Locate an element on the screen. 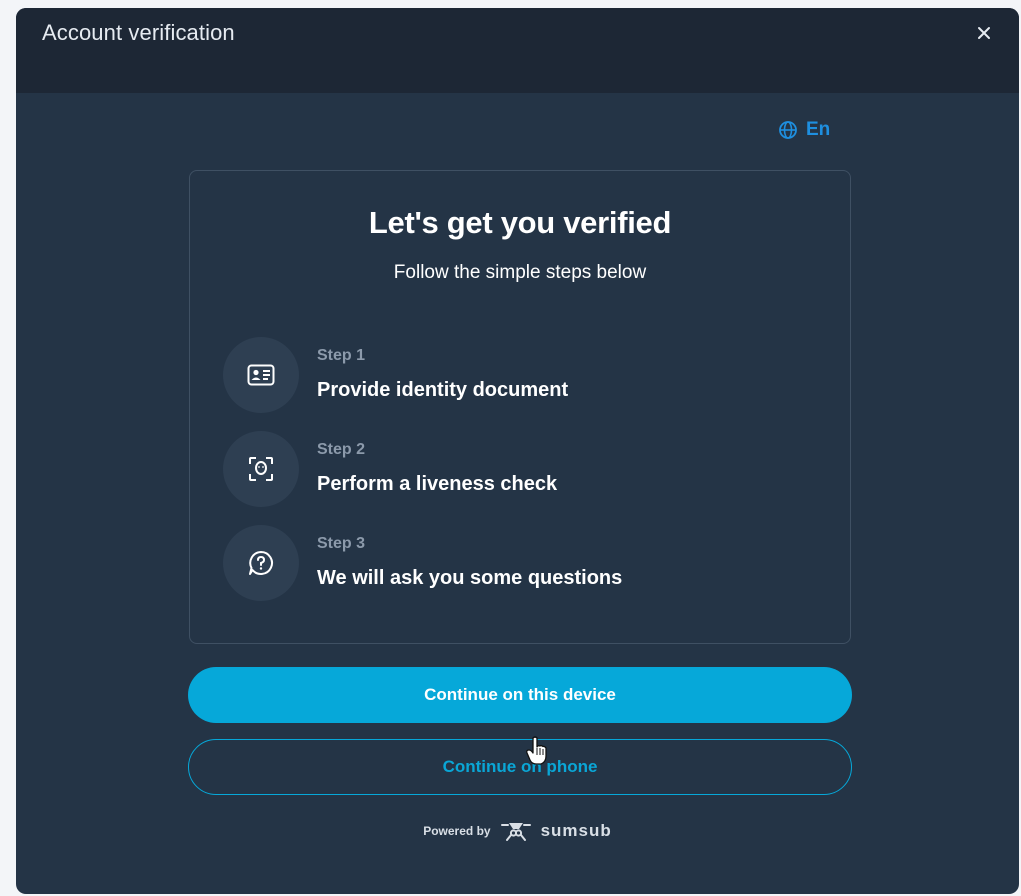 The width and height of the screenshot is (1021, 896). sumsub-logo-icon is located at coordinates (515, 832).